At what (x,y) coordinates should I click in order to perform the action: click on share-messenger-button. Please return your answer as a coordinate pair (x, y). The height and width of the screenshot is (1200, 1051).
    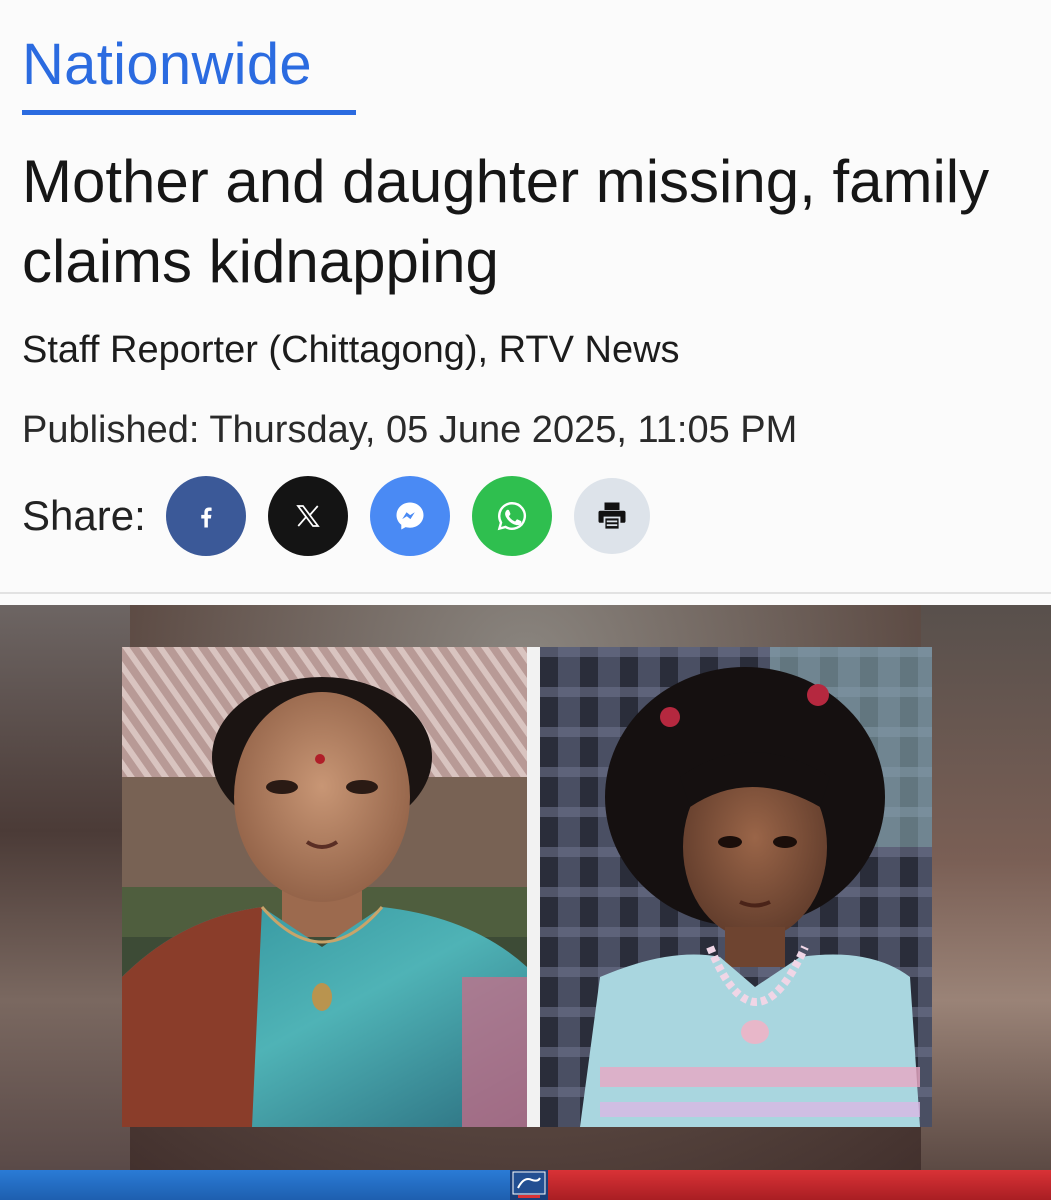
    Looking at the image, I should click on (409, 516).